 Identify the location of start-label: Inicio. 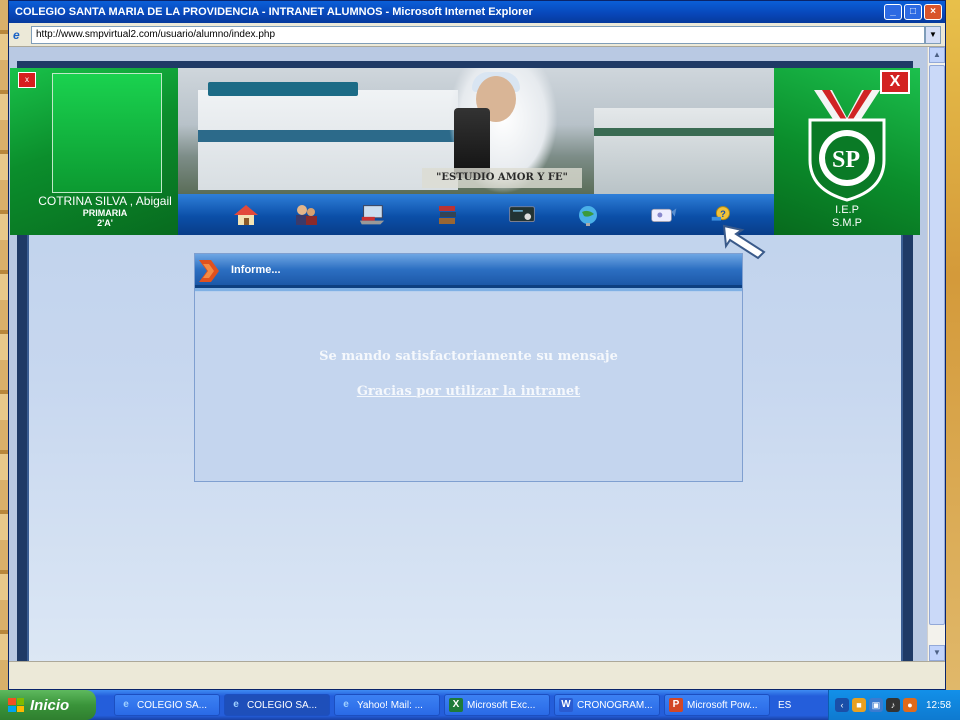
(50, 705).